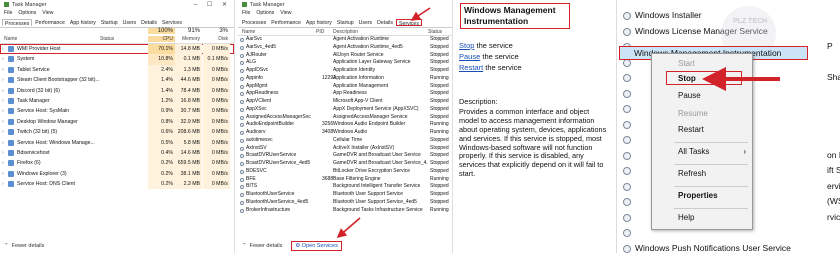 The width and height of the screenshot is (840, 253). What do you see at coordinates (117, 59) in the screenshot?
I see `process-row: › System 10.8% 0.1 MB 0.1 MB/s` at bounding box center [117, 59].